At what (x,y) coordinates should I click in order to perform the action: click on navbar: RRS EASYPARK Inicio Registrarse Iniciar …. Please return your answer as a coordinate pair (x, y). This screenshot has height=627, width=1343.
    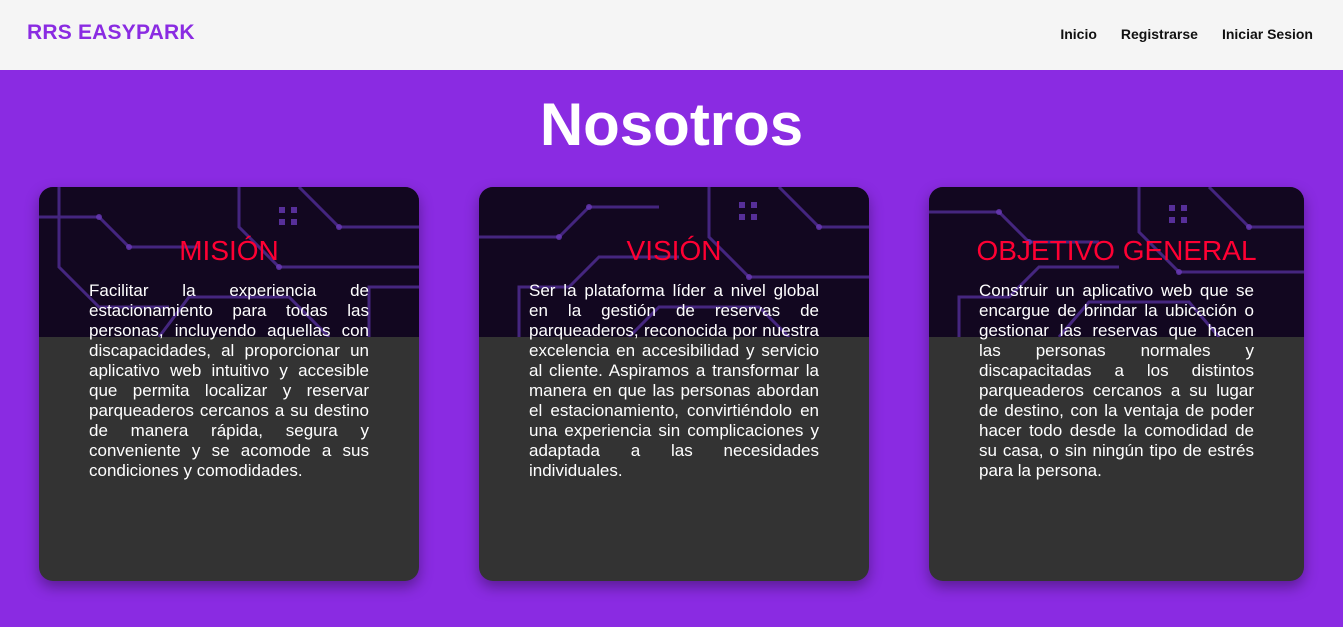
    Looking at the image, I should click on (671, 35).